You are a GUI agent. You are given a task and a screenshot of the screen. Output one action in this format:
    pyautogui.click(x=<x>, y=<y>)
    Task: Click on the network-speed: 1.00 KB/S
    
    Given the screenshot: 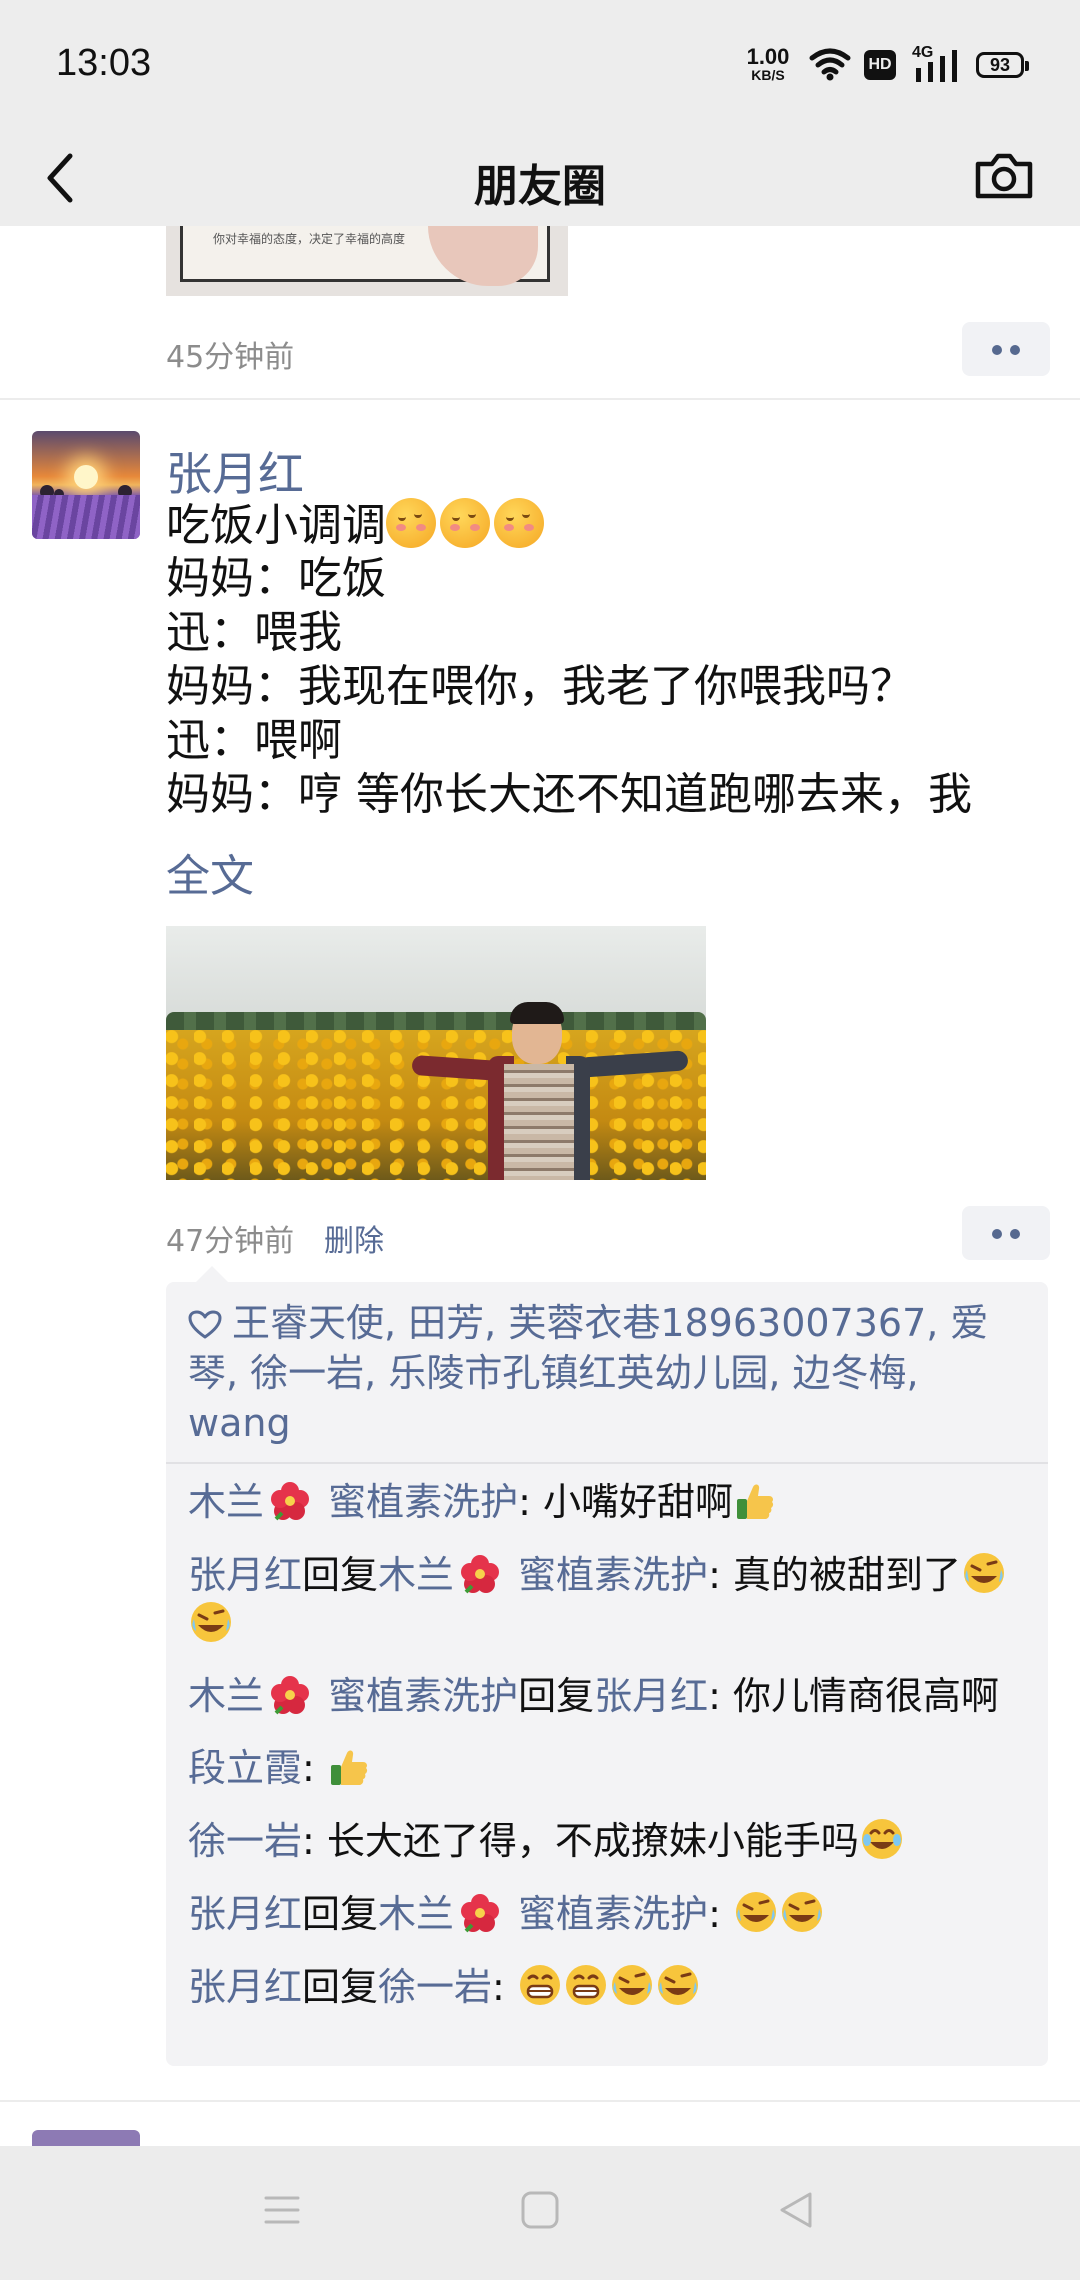 What is the action you would take?
    pyautogui.click(x=768, y=63)
    